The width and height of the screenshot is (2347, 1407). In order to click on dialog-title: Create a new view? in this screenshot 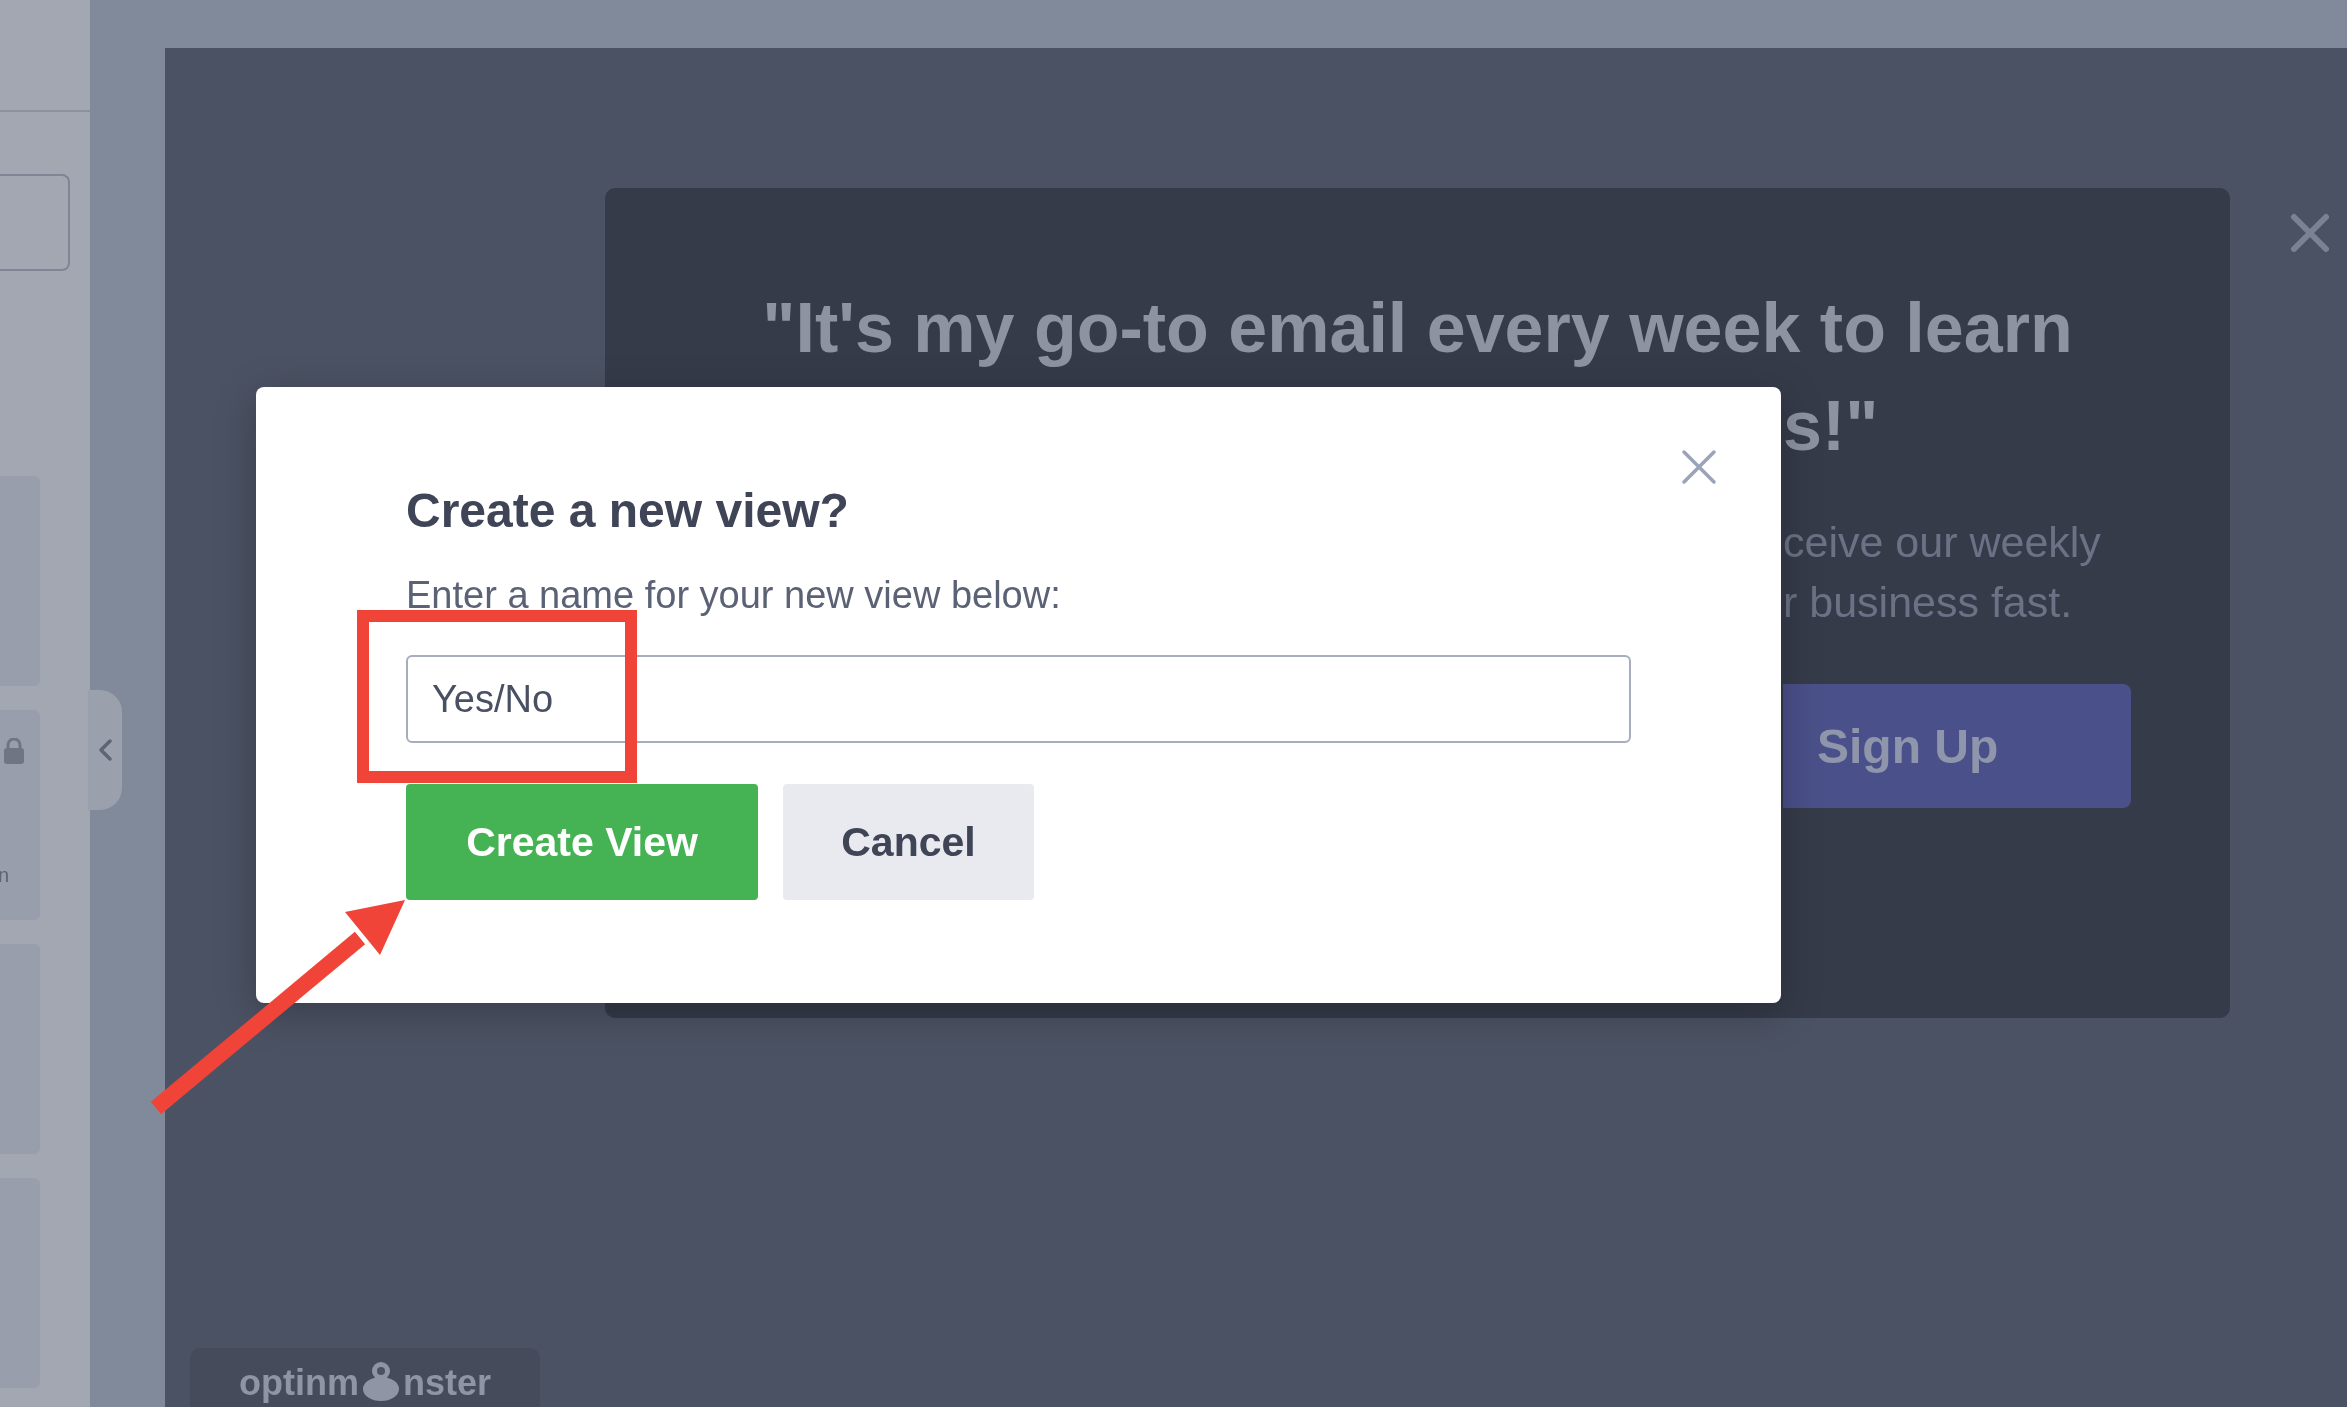, I will do `click(627, 511)`.